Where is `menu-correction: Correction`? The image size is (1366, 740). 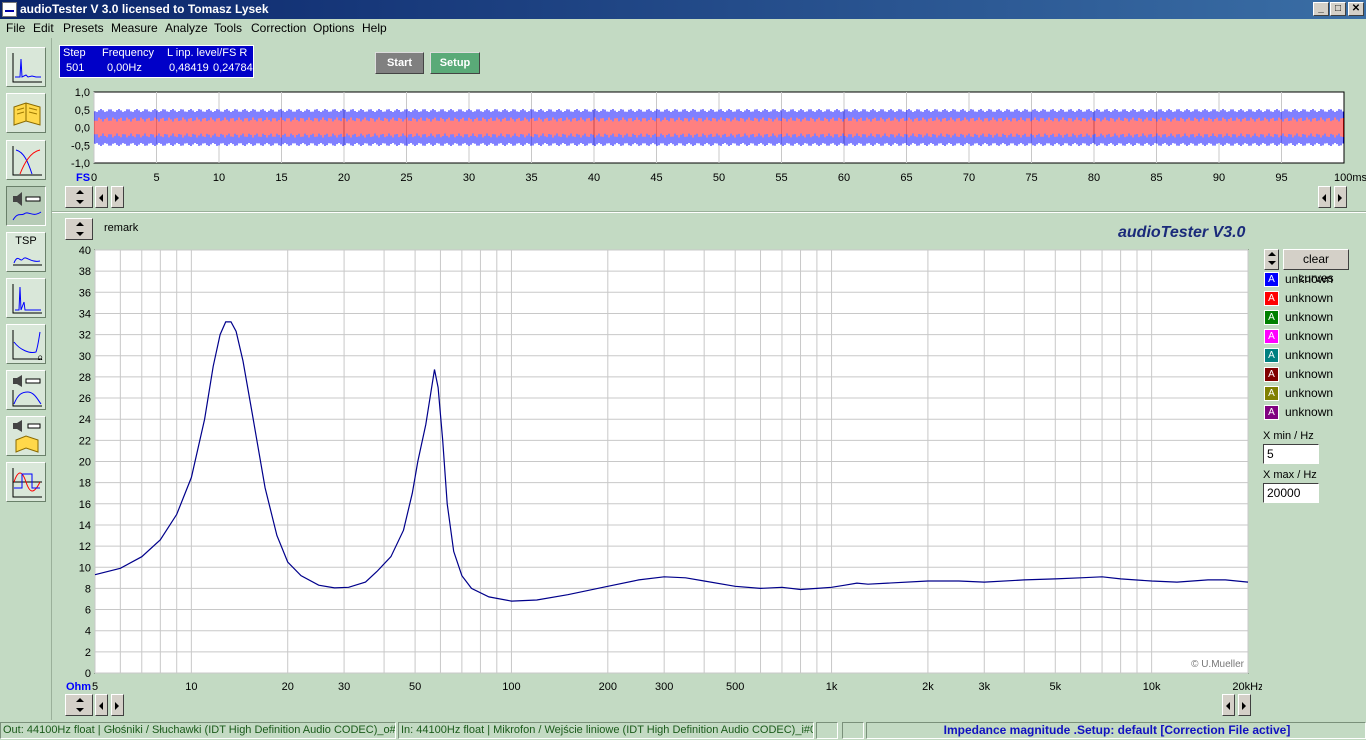
menu-correction: Correction is located at coordinates (278, 28).